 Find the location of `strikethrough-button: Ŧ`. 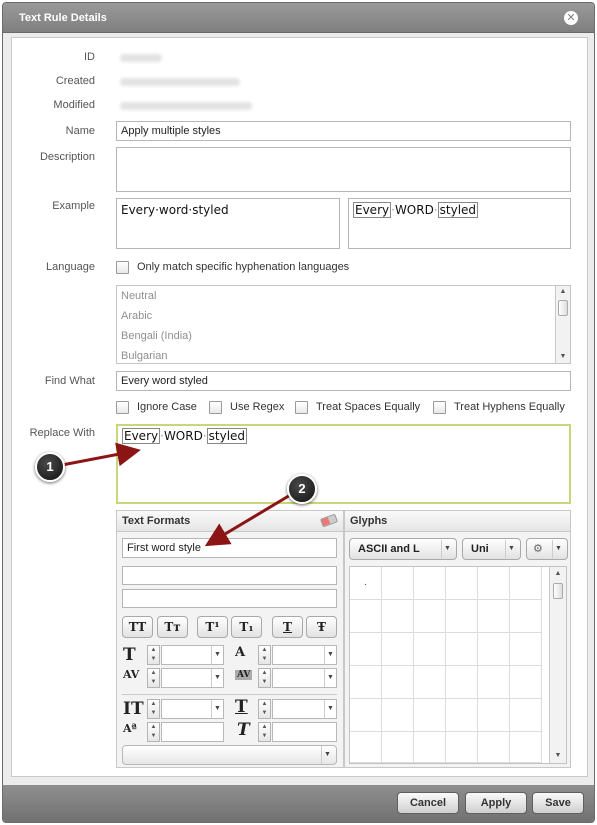

strikethrough-button: Ŧ is located at coordinates (321, 627).